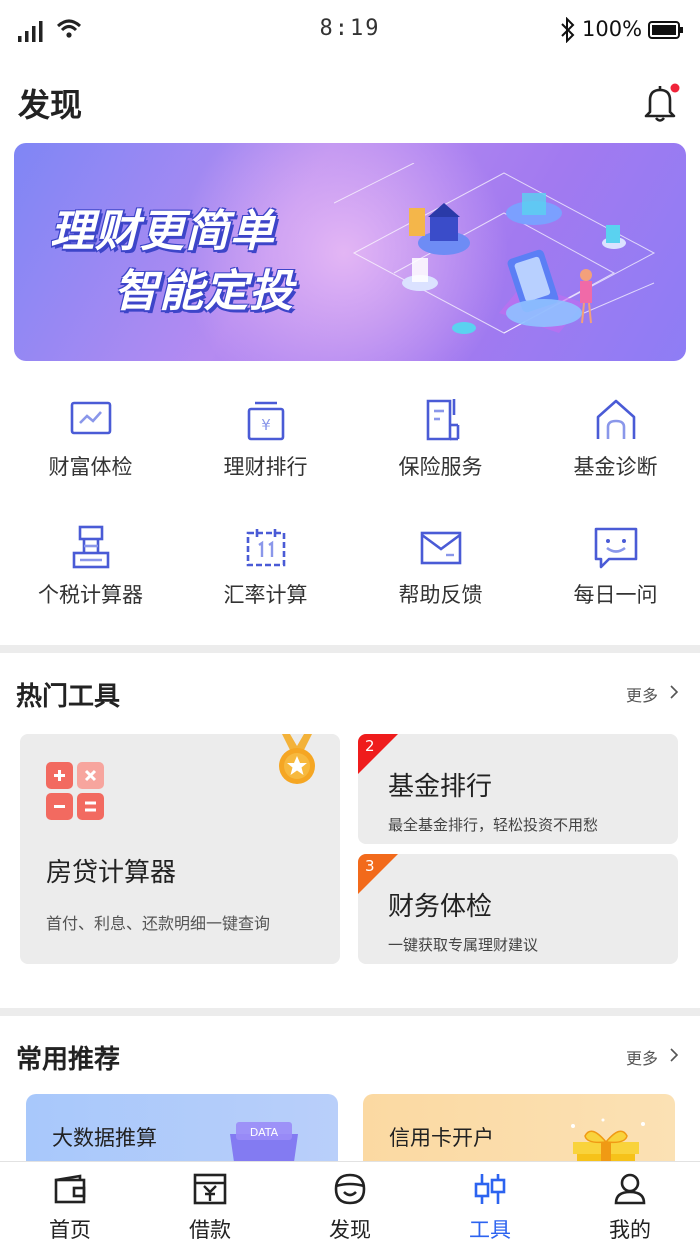  What do you see at coordinates (350, 1230) in the screenshot?
I see `tab-label: 发现` at bounding box center [350, 1230].